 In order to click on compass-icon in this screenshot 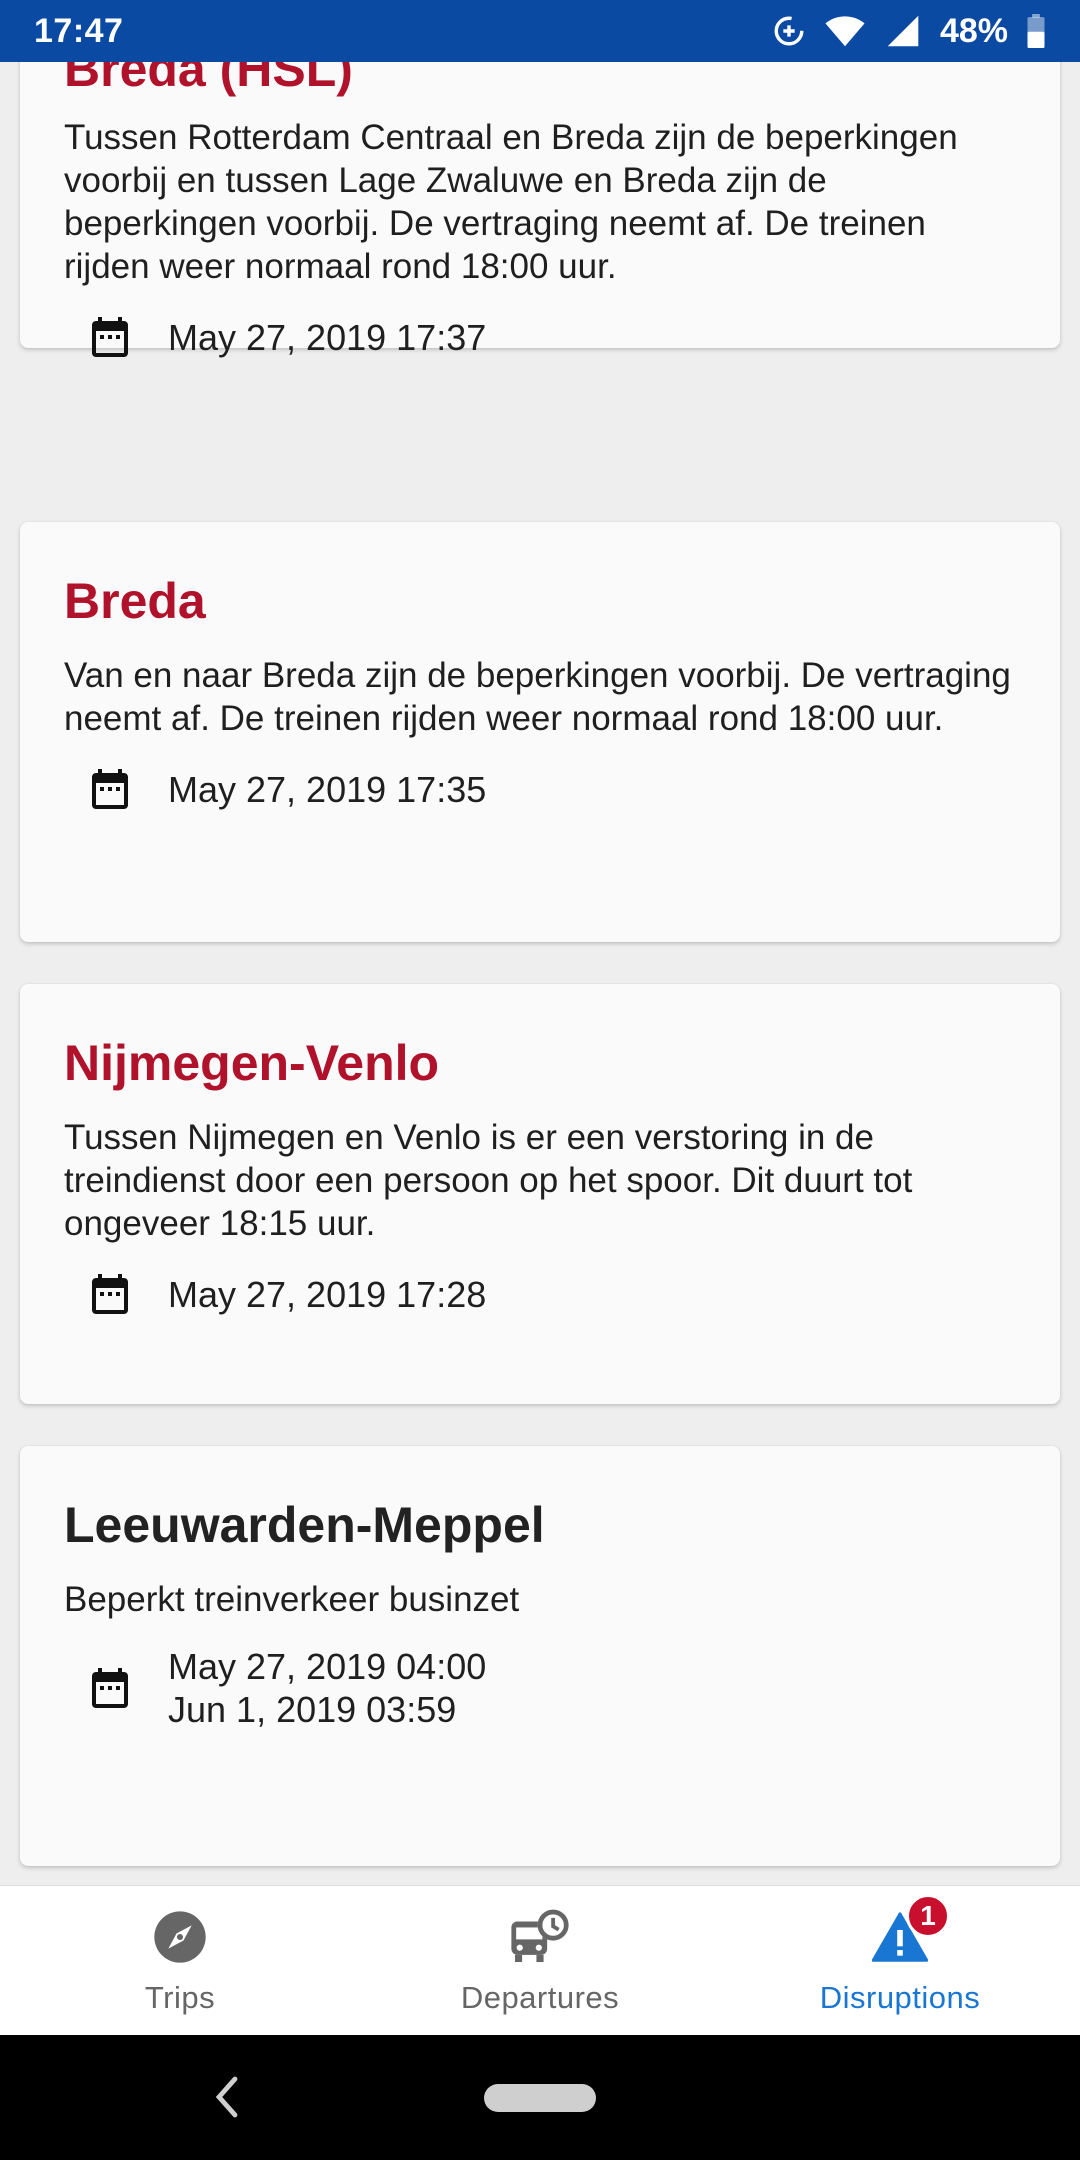, I will do `click(180, 1936)`.